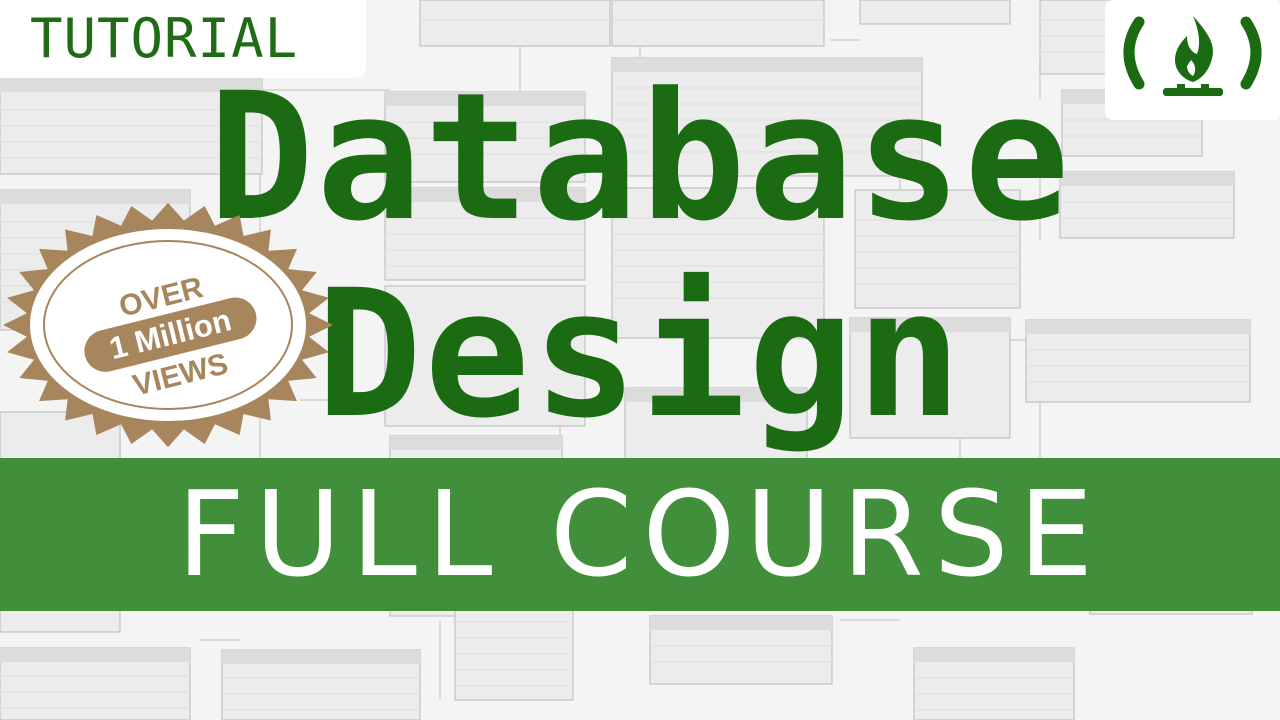 The width and height of the screenshot is (1280, 720). I want to click on full-course-label: FULL COURSE, so click(640, 534).